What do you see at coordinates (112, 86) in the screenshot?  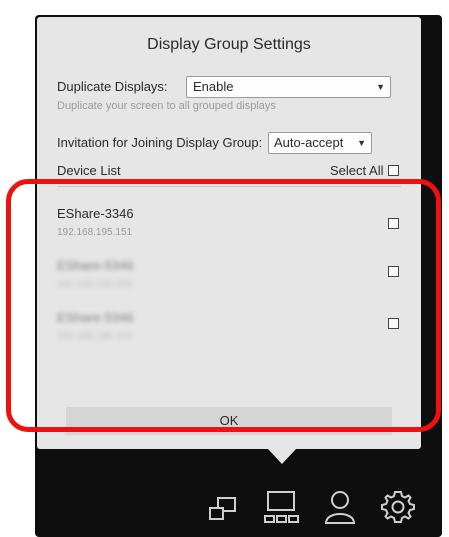 I see `duplicate-displays-label: Duplicate Displays:` at bounding box center [112, 86].